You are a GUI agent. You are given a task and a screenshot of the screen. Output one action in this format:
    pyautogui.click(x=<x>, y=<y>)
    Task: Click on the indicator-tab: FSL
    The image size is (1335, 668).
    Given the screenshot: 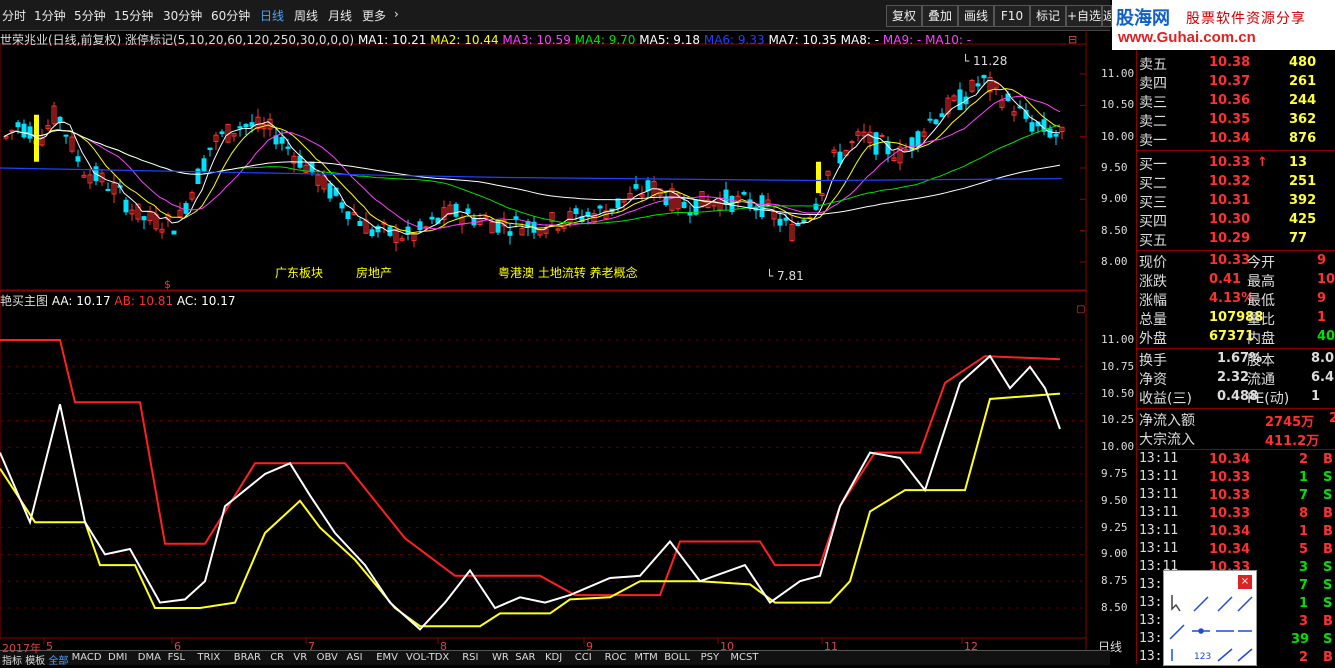 What is the action you would take?
    pyautogui.click(x=177, y=657)
    